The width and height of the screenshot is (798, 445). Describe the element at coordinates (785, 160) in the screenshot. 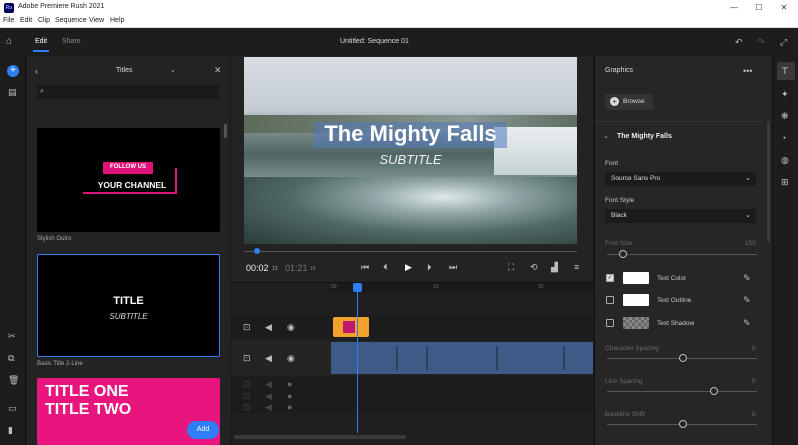

I see `audio-icon: ◍` at that location.